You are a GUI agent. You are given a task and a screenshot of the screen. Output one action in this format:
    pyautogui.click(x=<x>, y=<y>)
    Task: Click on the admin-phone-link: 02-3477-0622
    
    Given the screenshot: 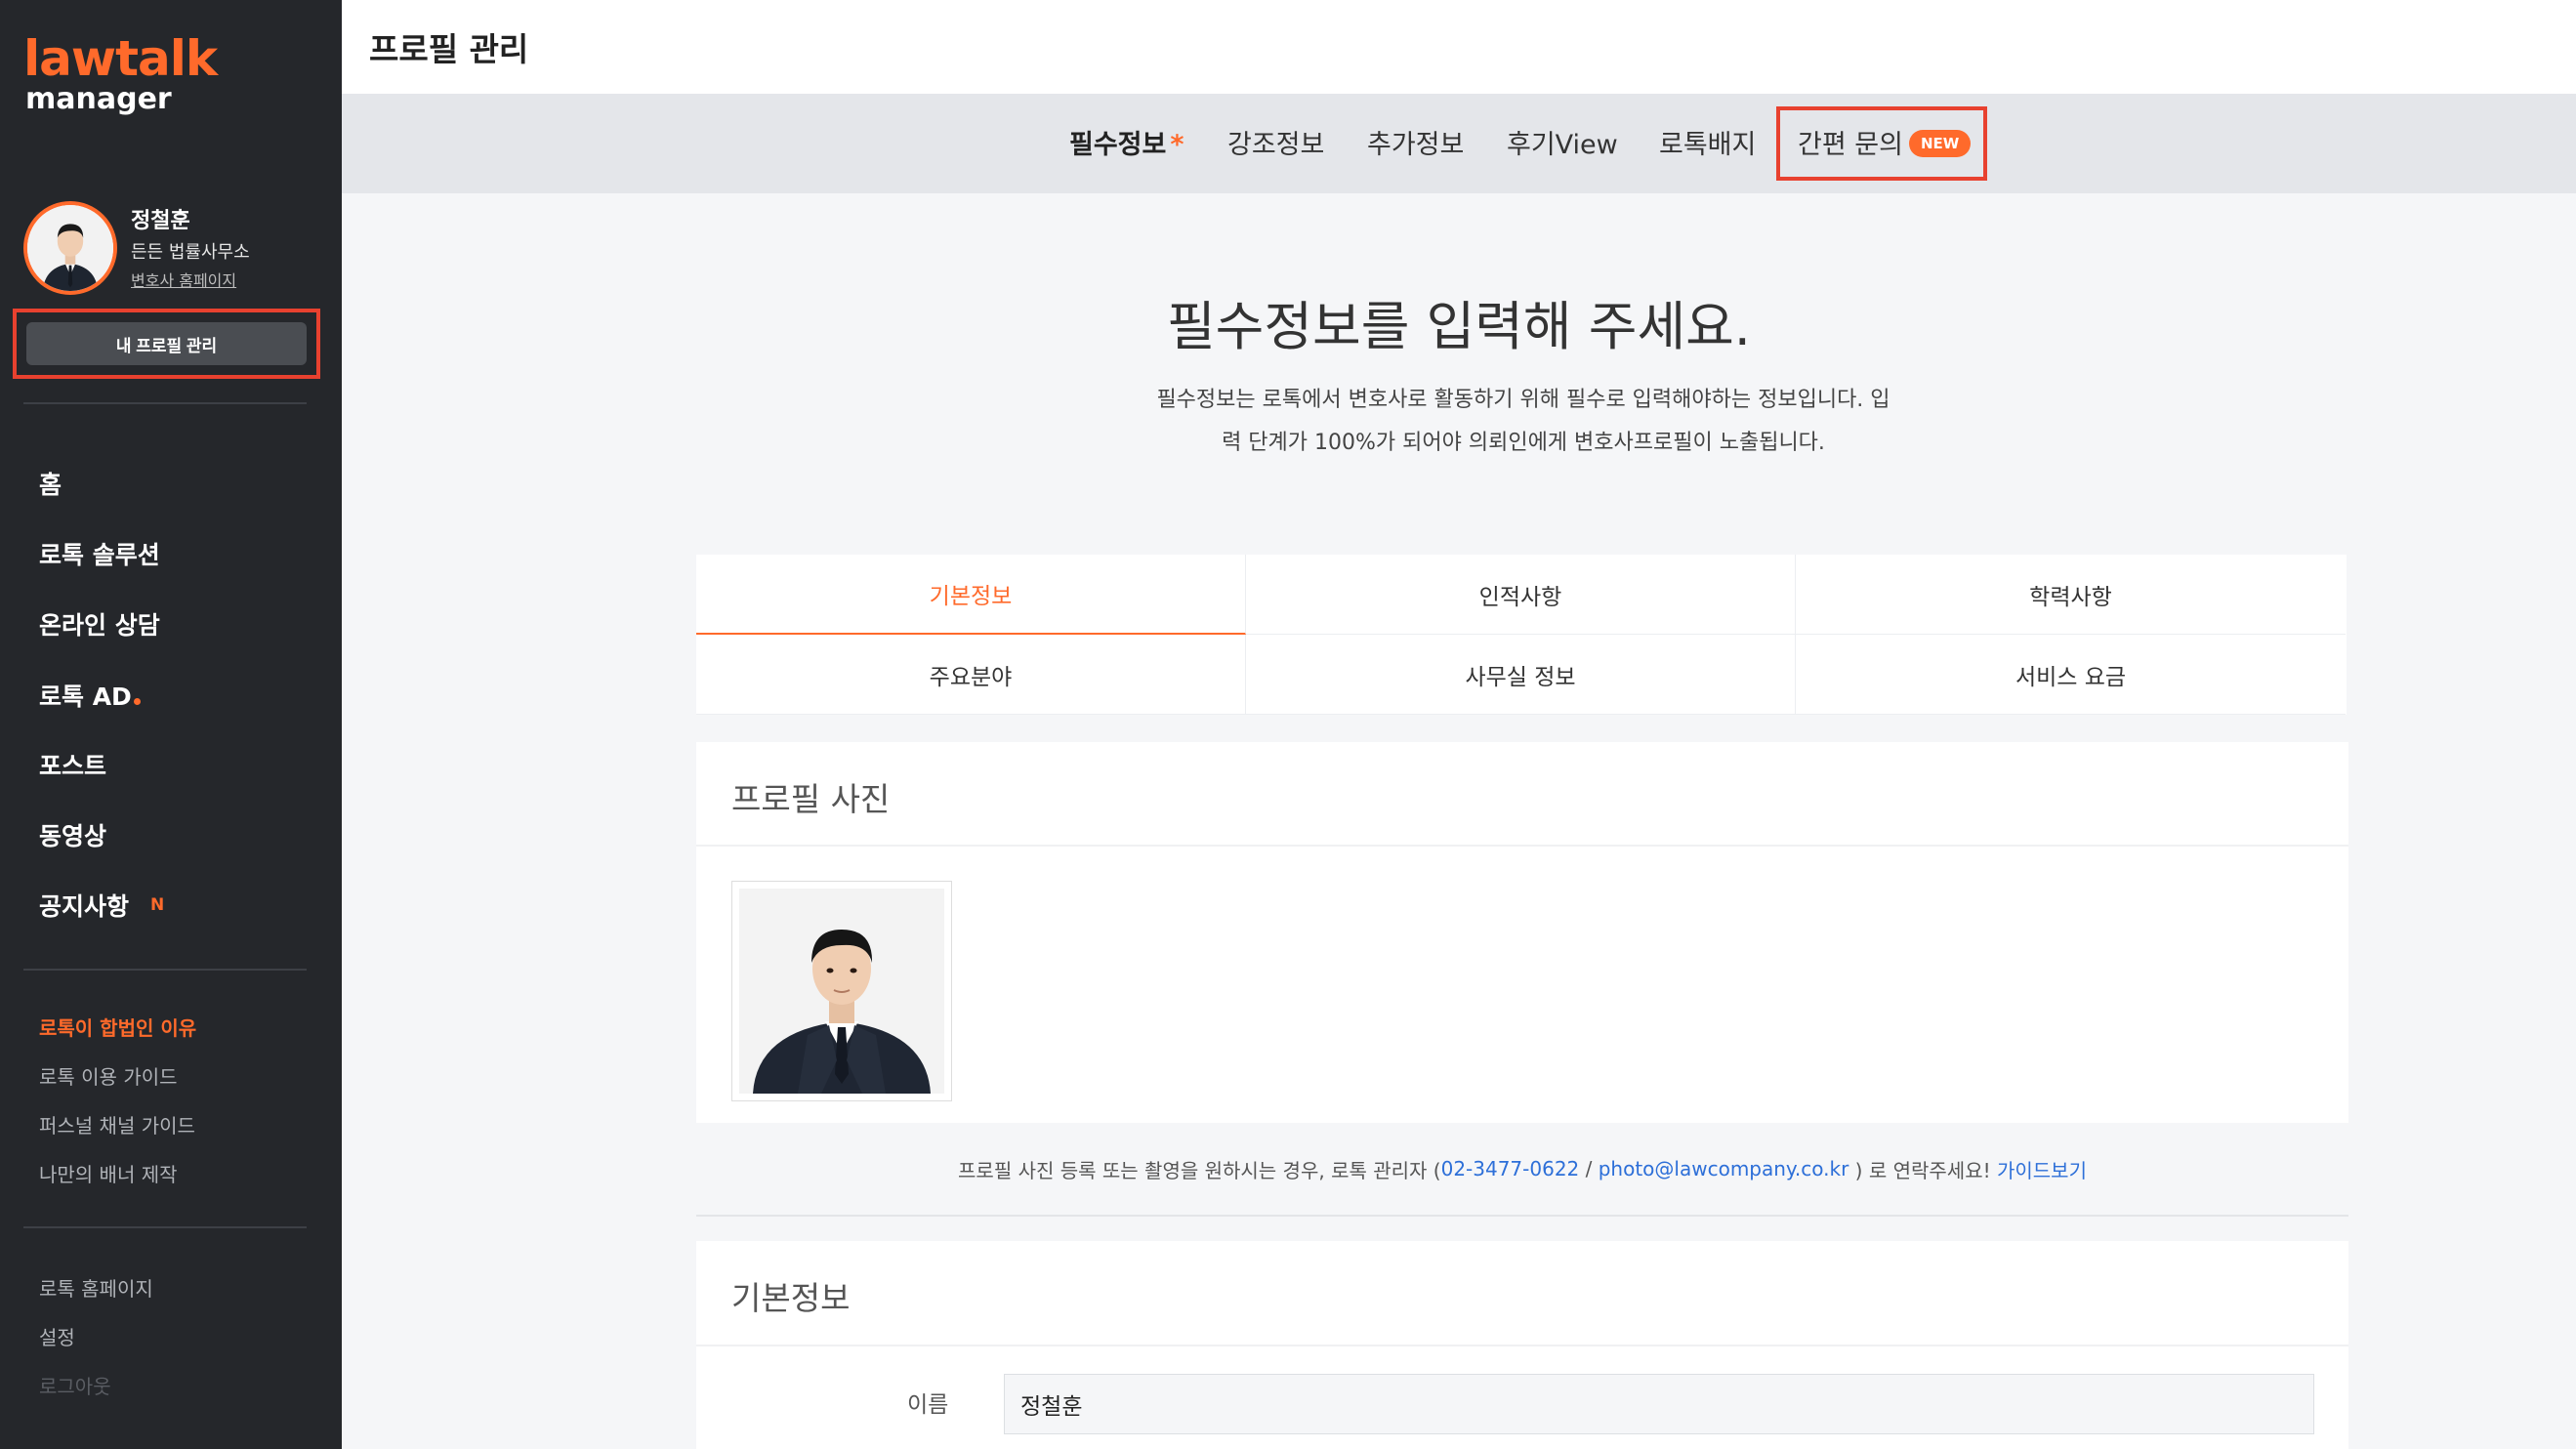 What is the action you would take?
    pyautogui.click(x=1510, y=1168)
    